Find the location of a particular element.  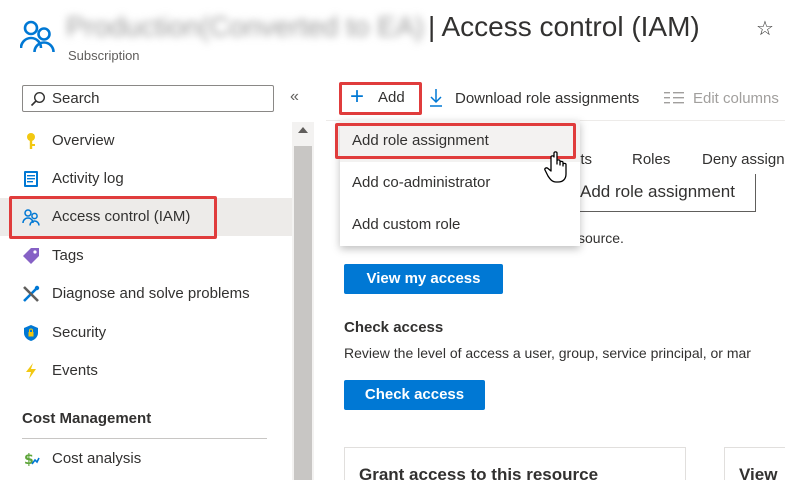

tooltip: Add role assignment is located at coordinates (662, 193).